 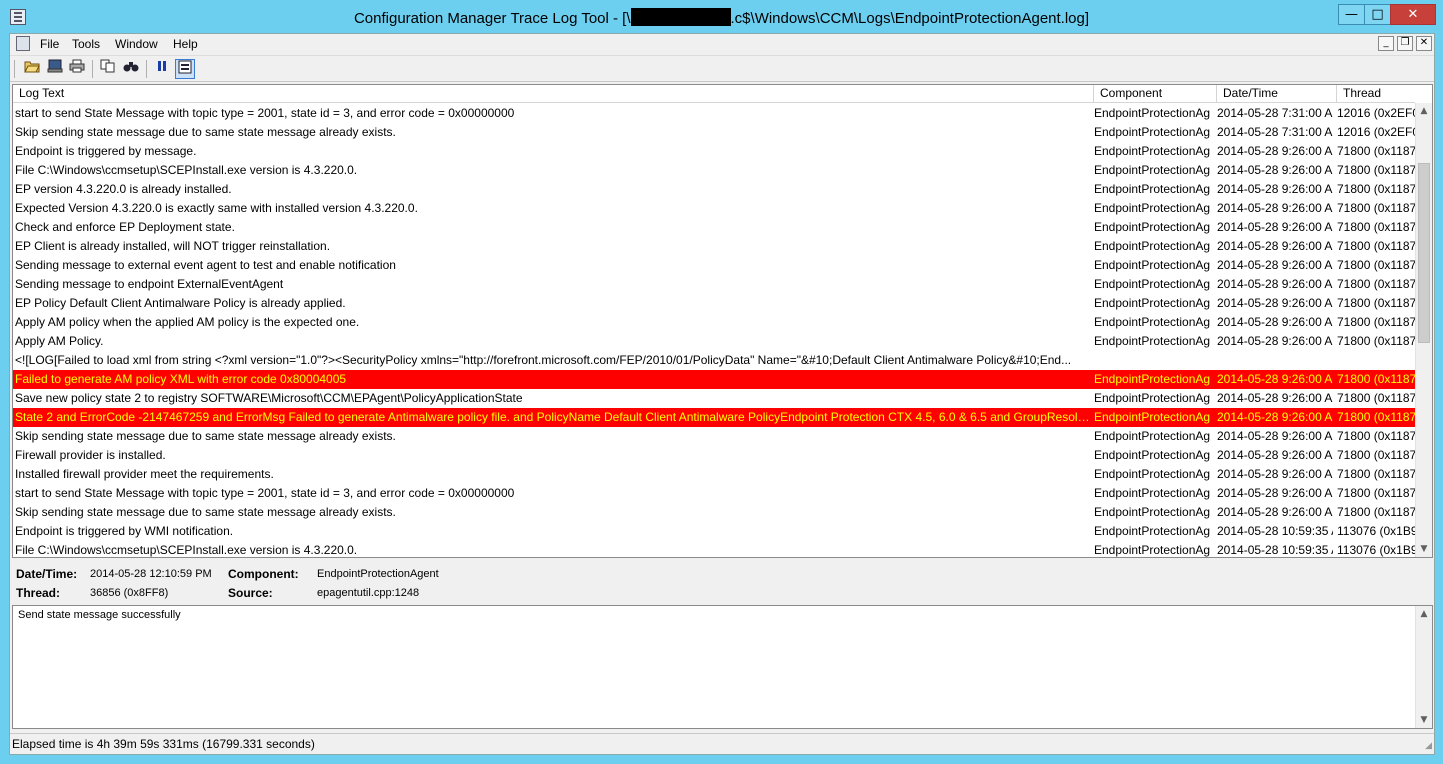 I want to click on document-icon, so click(x=23, y=43).